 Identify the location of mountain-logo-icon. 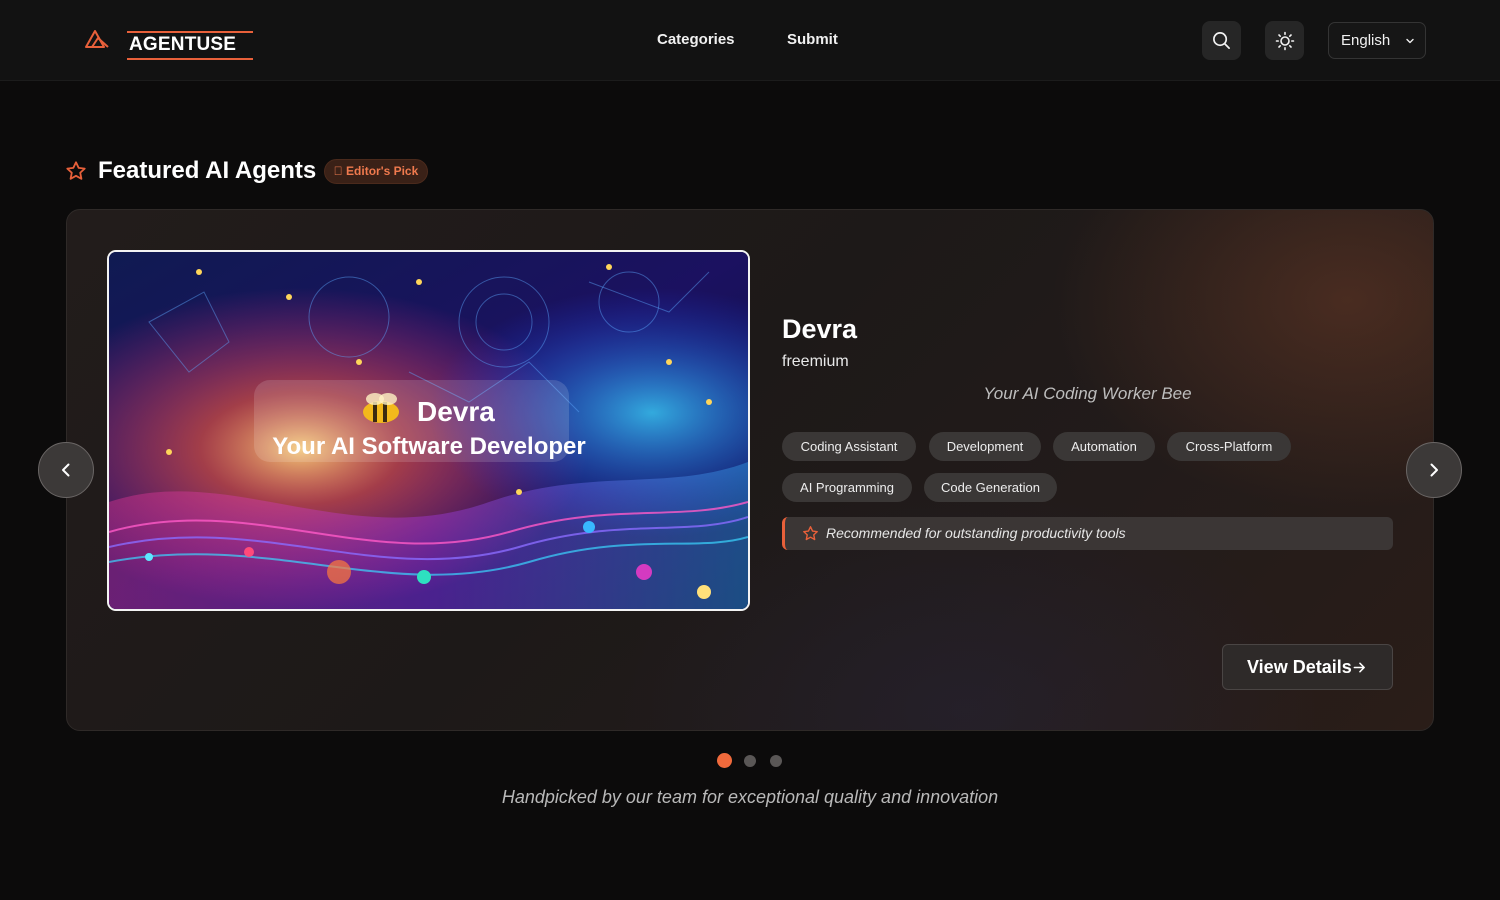
(97, 39).